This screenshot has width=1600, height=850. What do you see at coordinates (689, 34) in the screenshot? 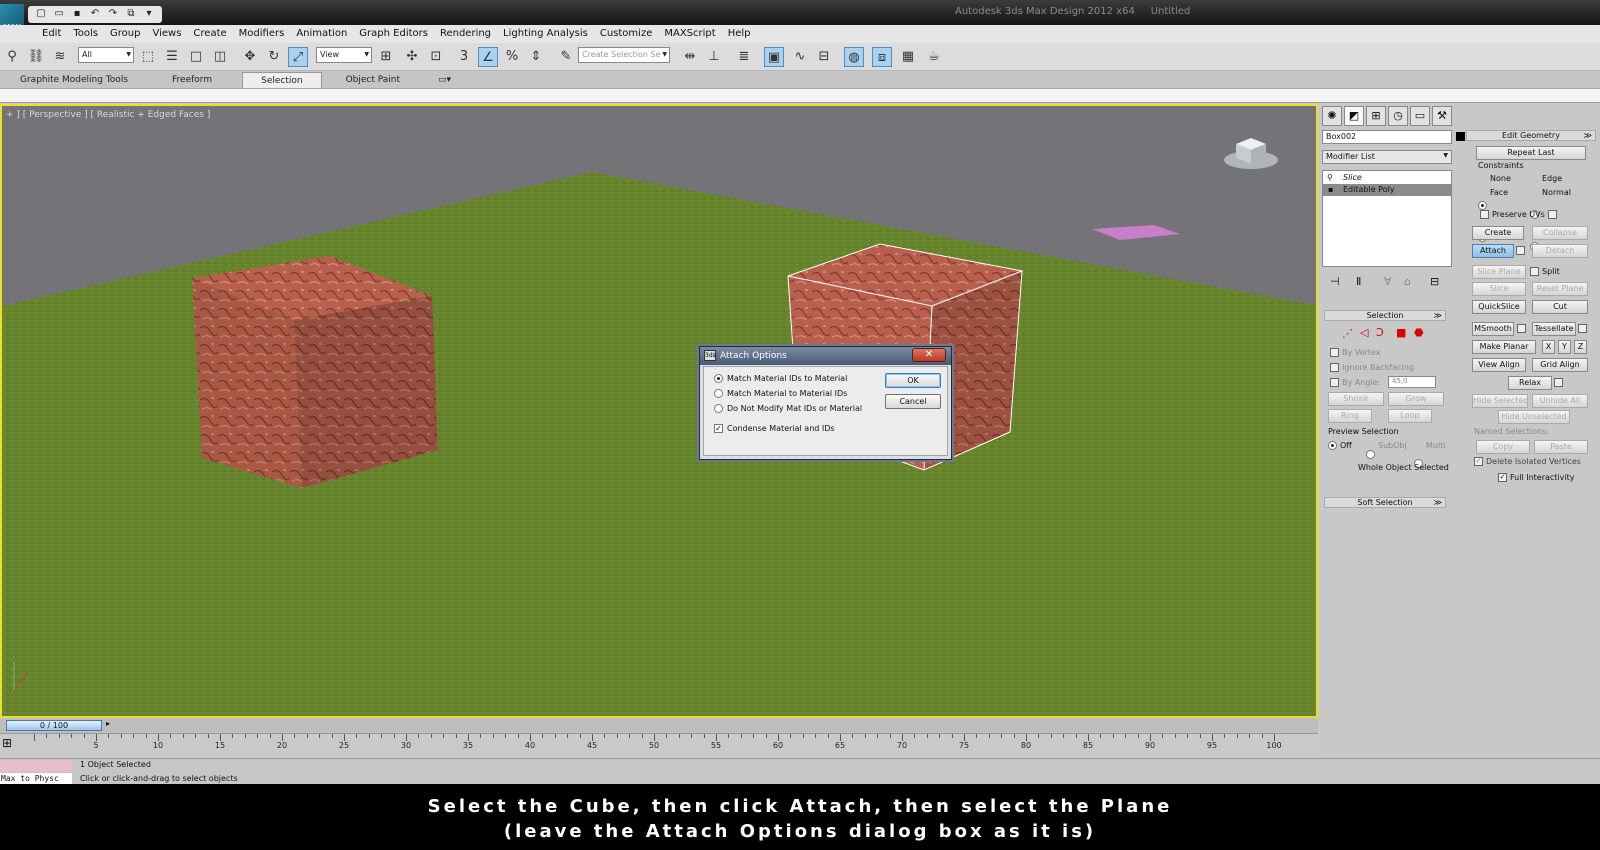
I see `menu-maxscript: MAXScript` at bounding box center [689, 34].